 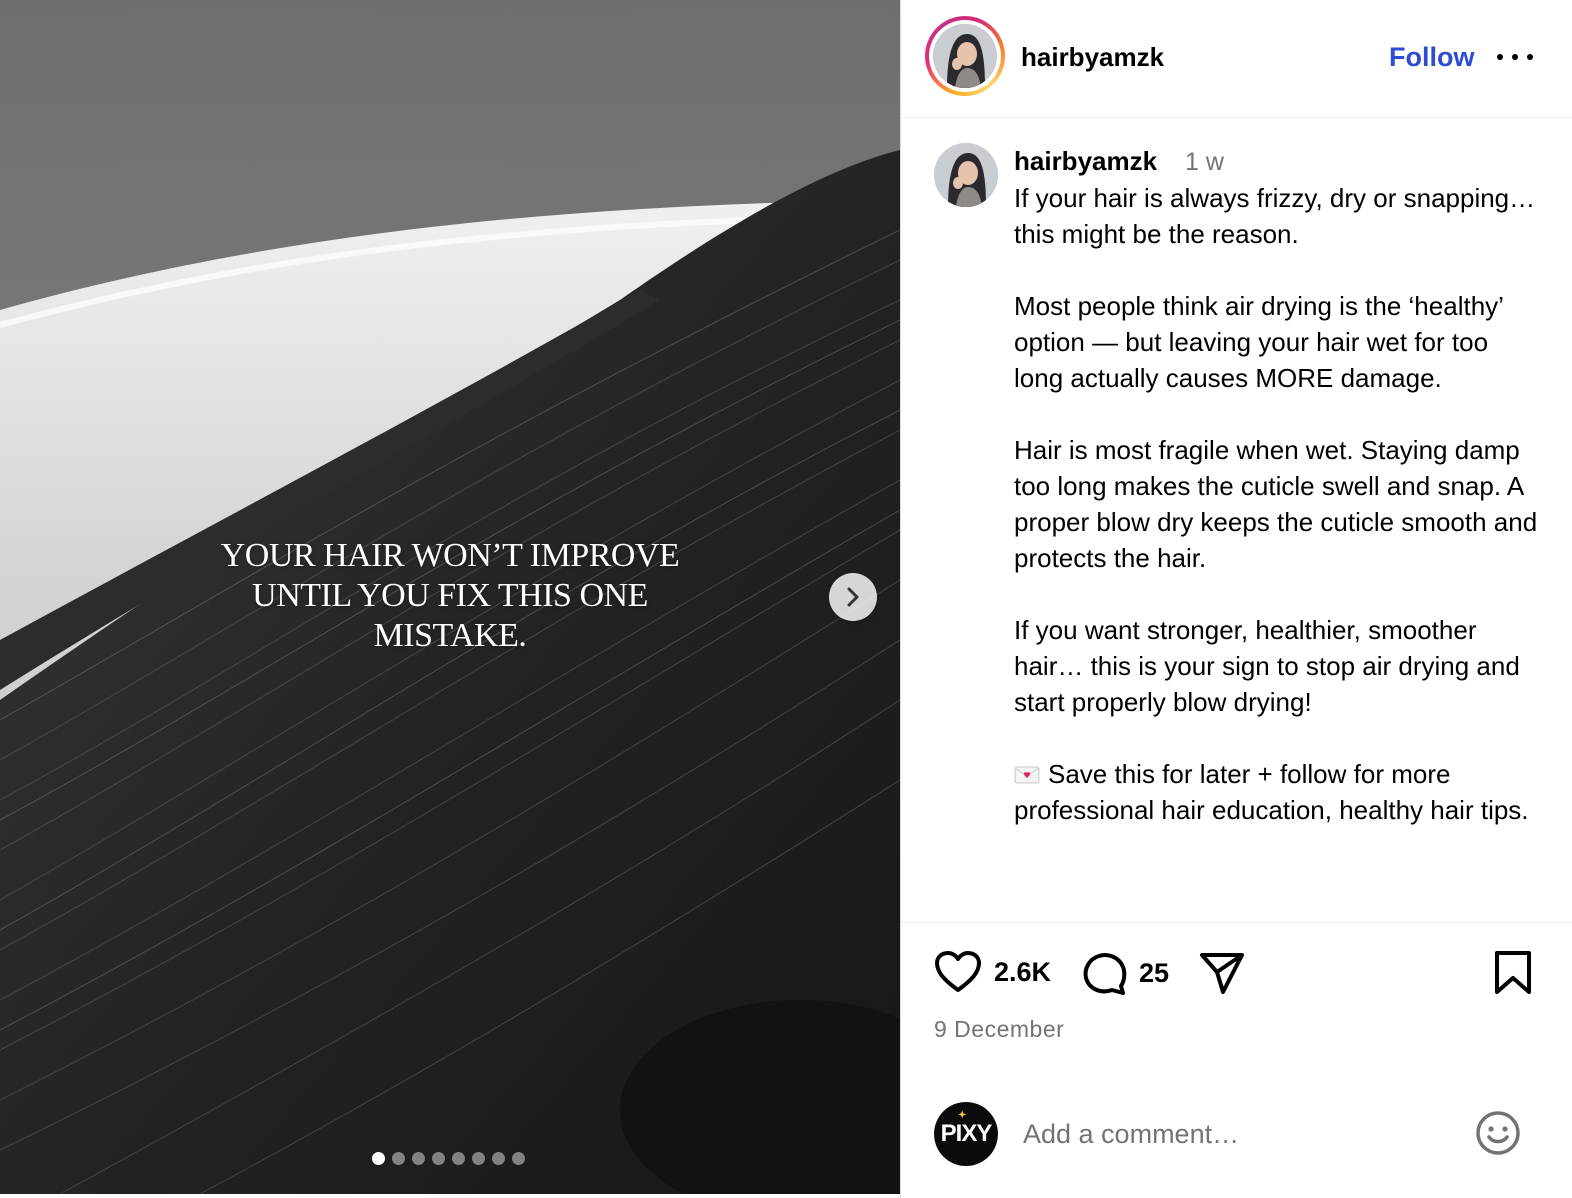 What do you see at coordinates (1498, 1133) in the screenshot?
I see `emoji-icon` at bounding box center [1498, 1133].